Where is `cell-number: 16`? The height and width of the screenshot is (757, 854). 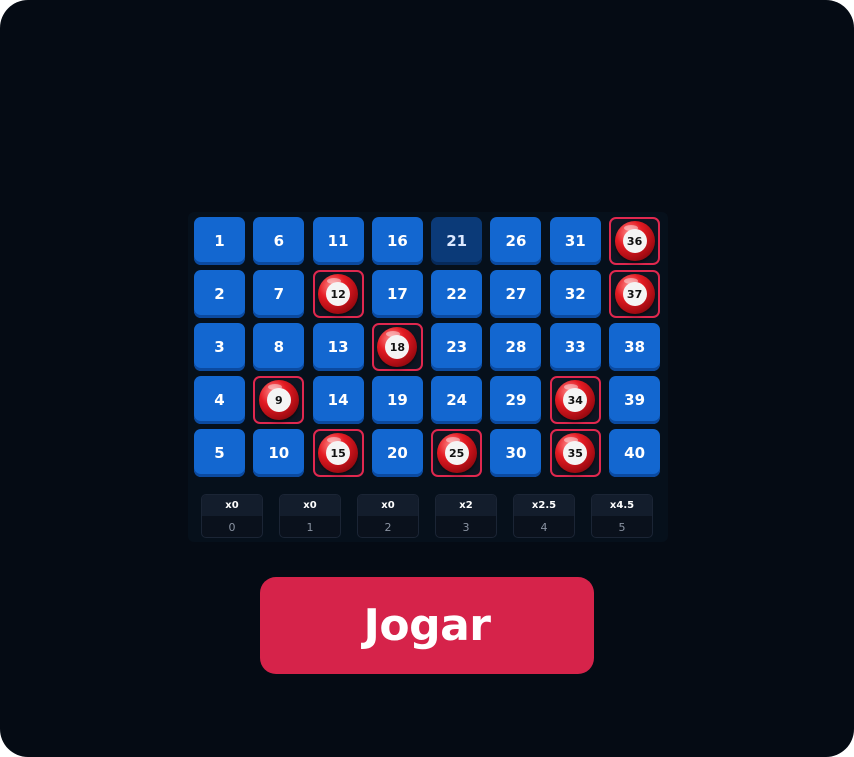
cell-number: 16 is located at coordinates (397, 241).